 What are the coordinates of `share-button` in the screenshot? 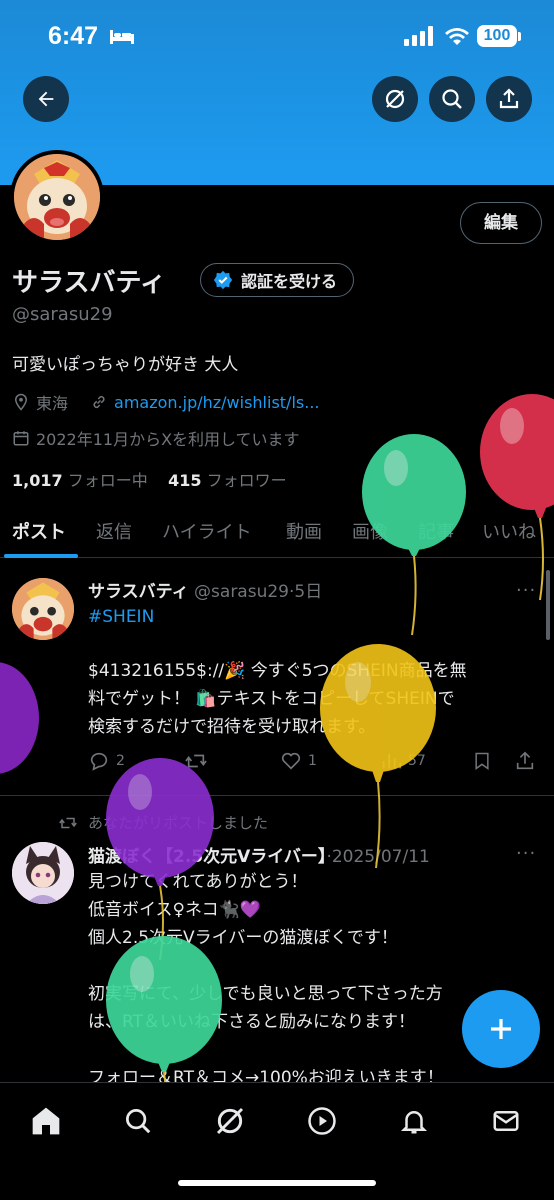 It's located at (509, 99).